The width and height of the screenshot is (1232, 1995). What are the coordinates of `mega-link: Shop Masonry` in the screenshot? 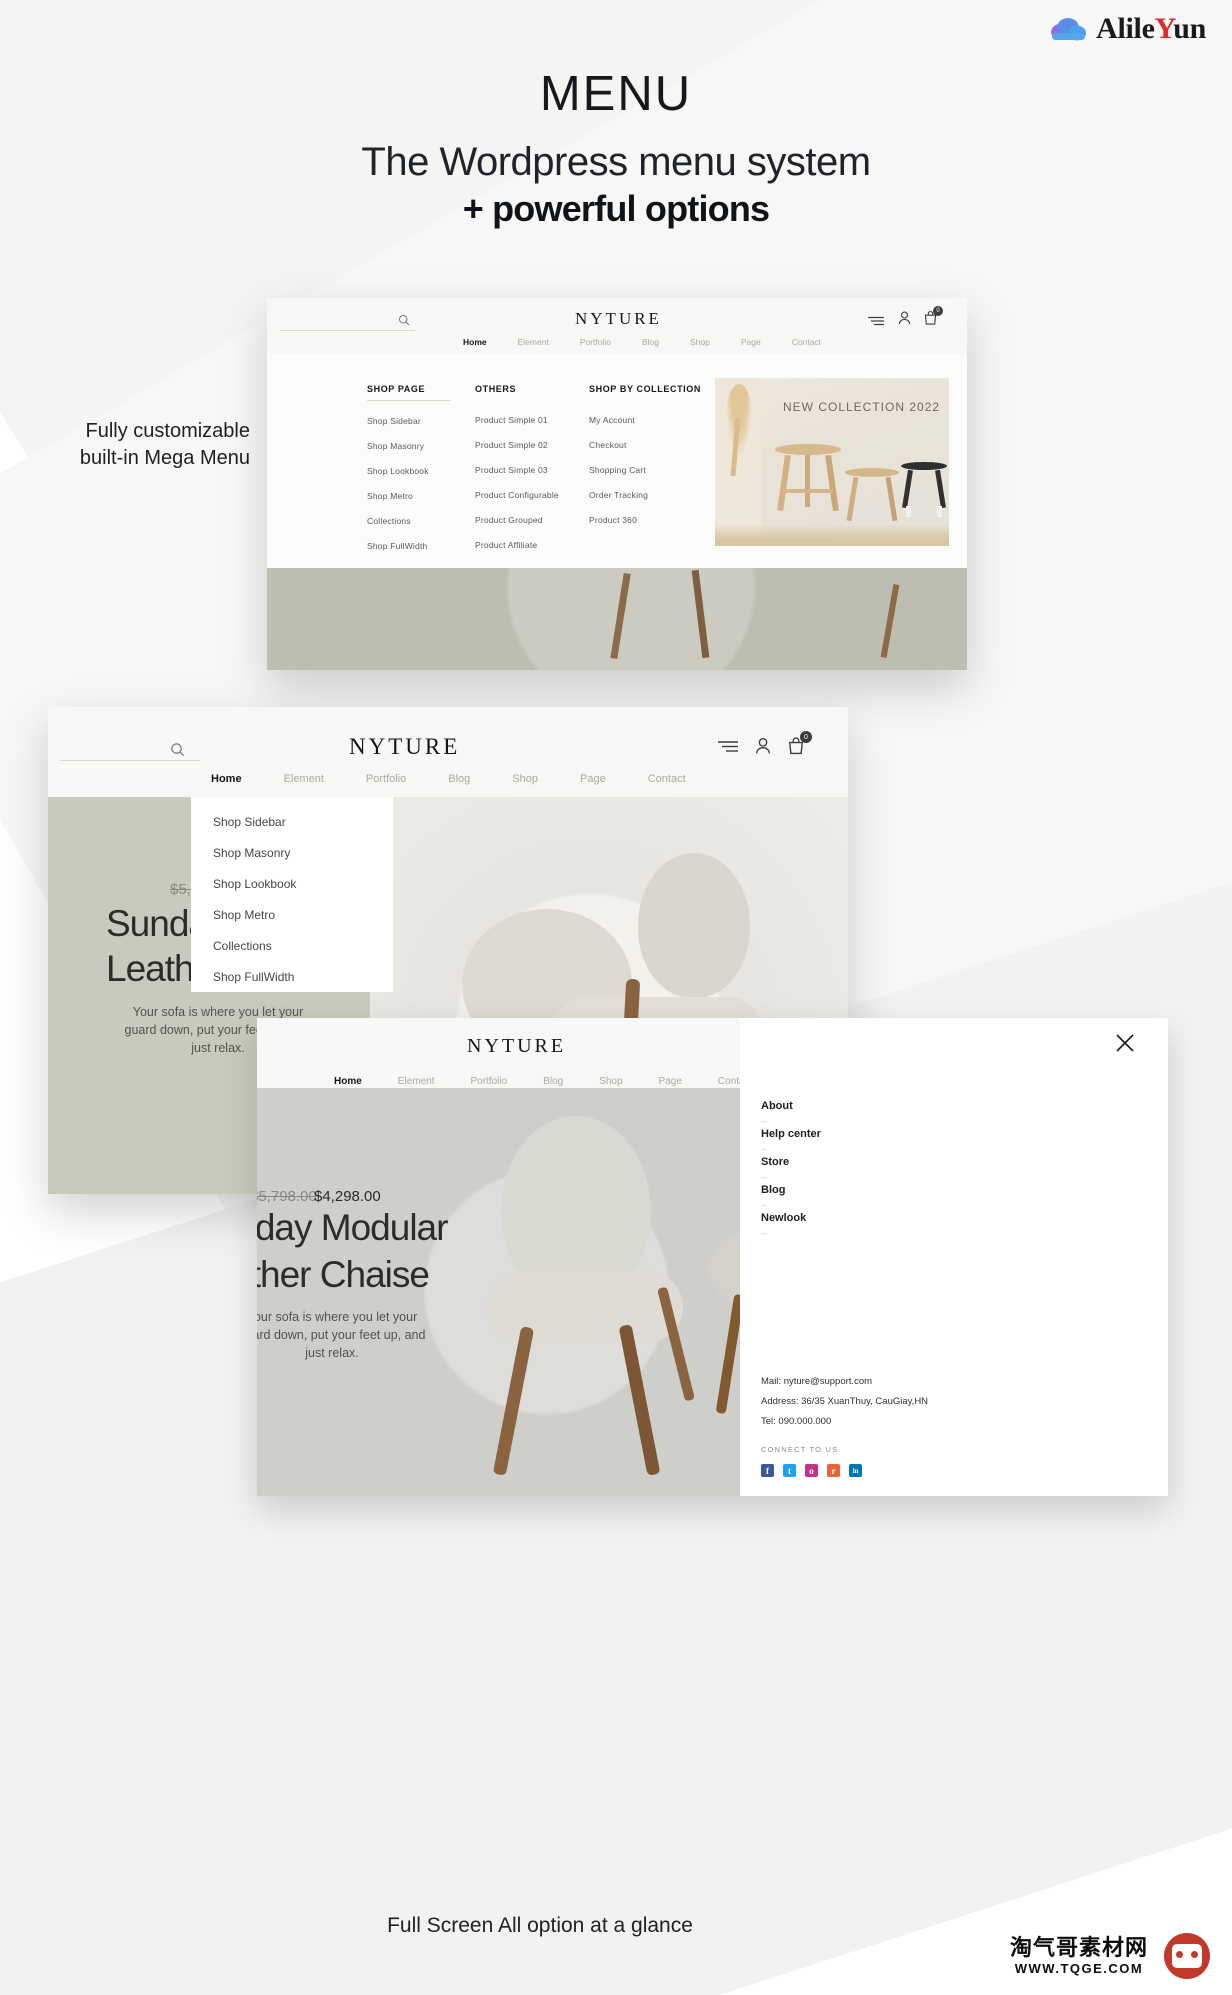 It's located at (419, 446).